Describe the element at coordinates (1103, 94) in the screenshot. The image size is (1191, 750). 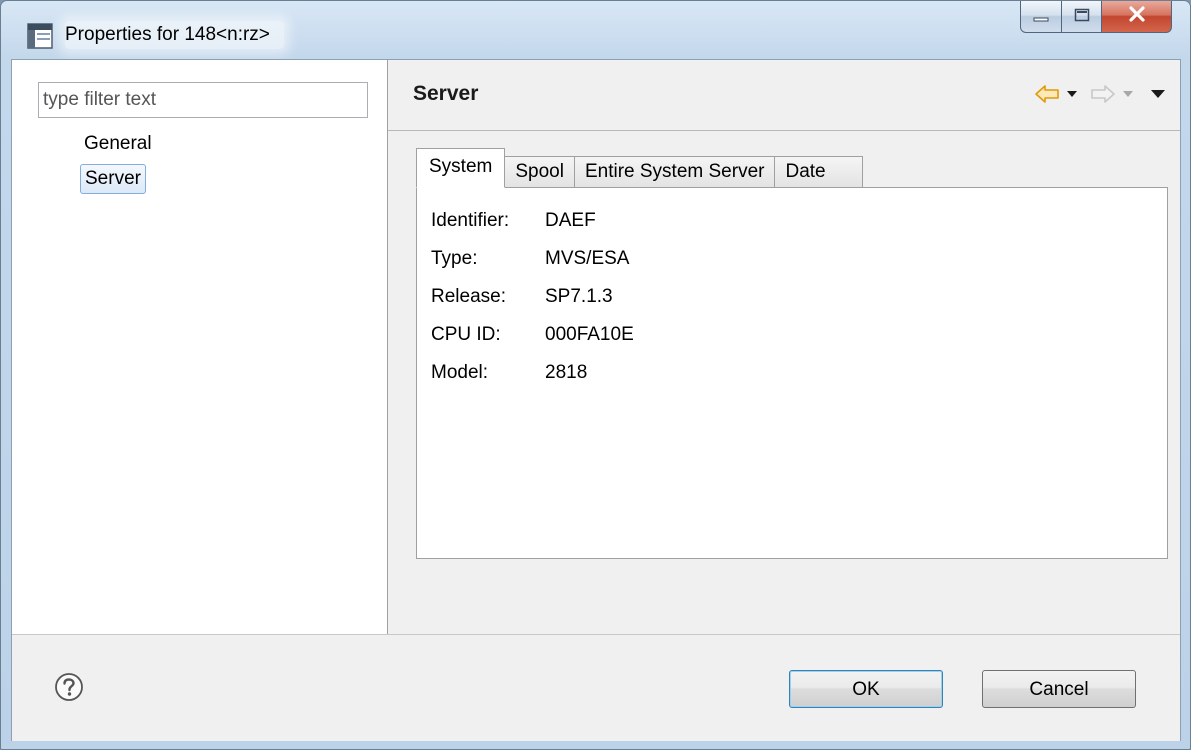
I see `forward-arrow-icon` at that location.